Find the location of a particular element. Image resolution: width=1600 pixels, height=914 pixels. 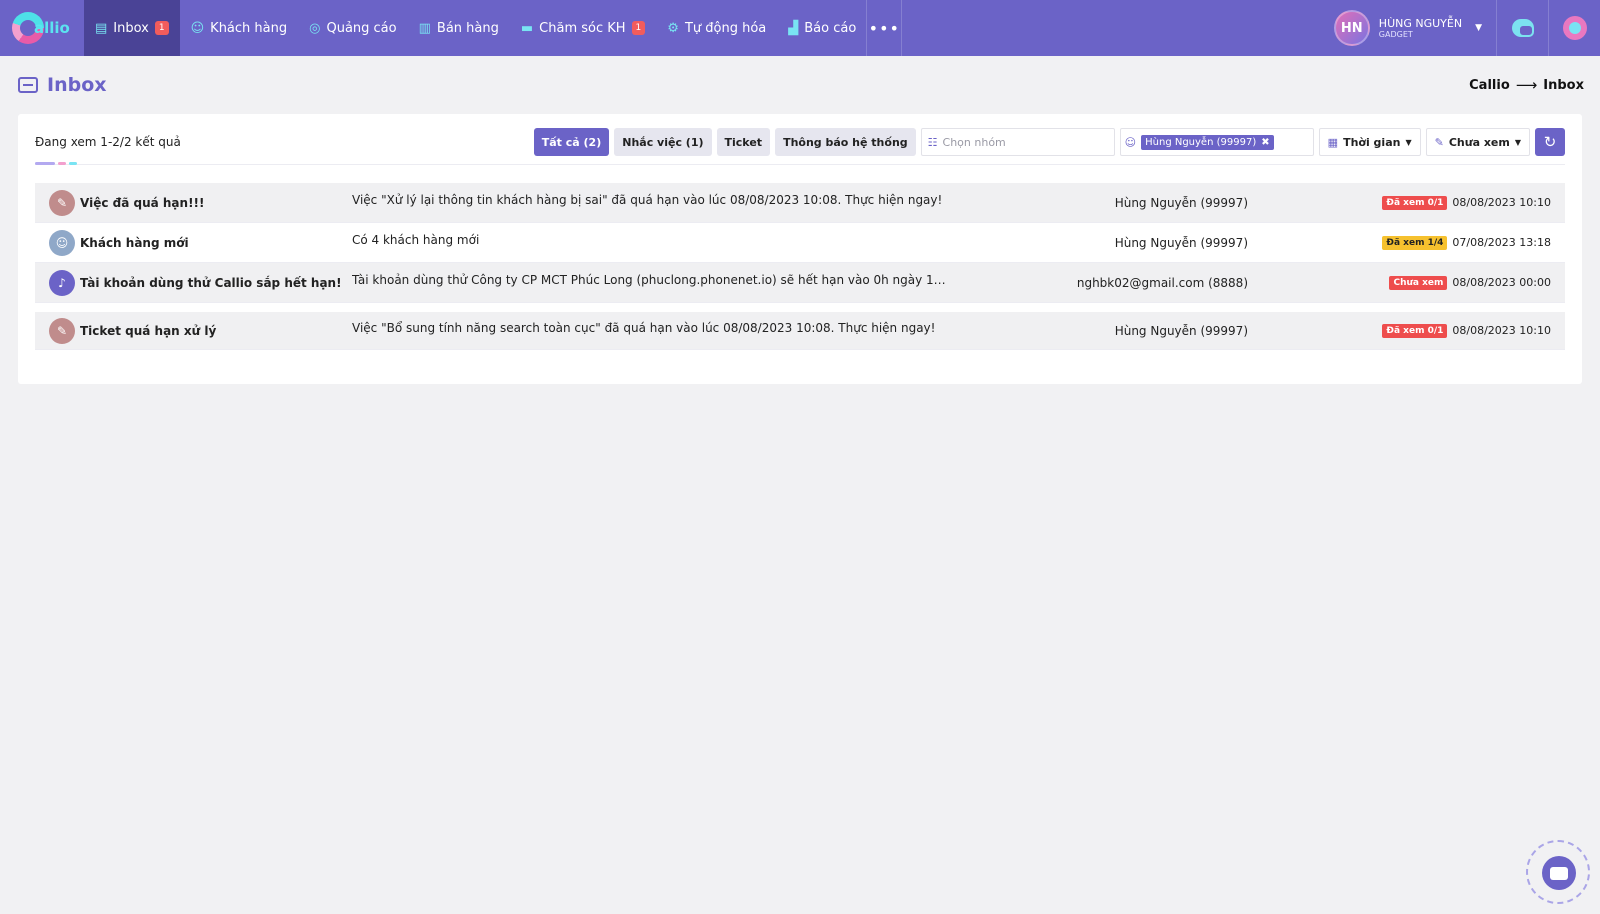

nav-label: Báo cáo is located at coordinates (830, 28).